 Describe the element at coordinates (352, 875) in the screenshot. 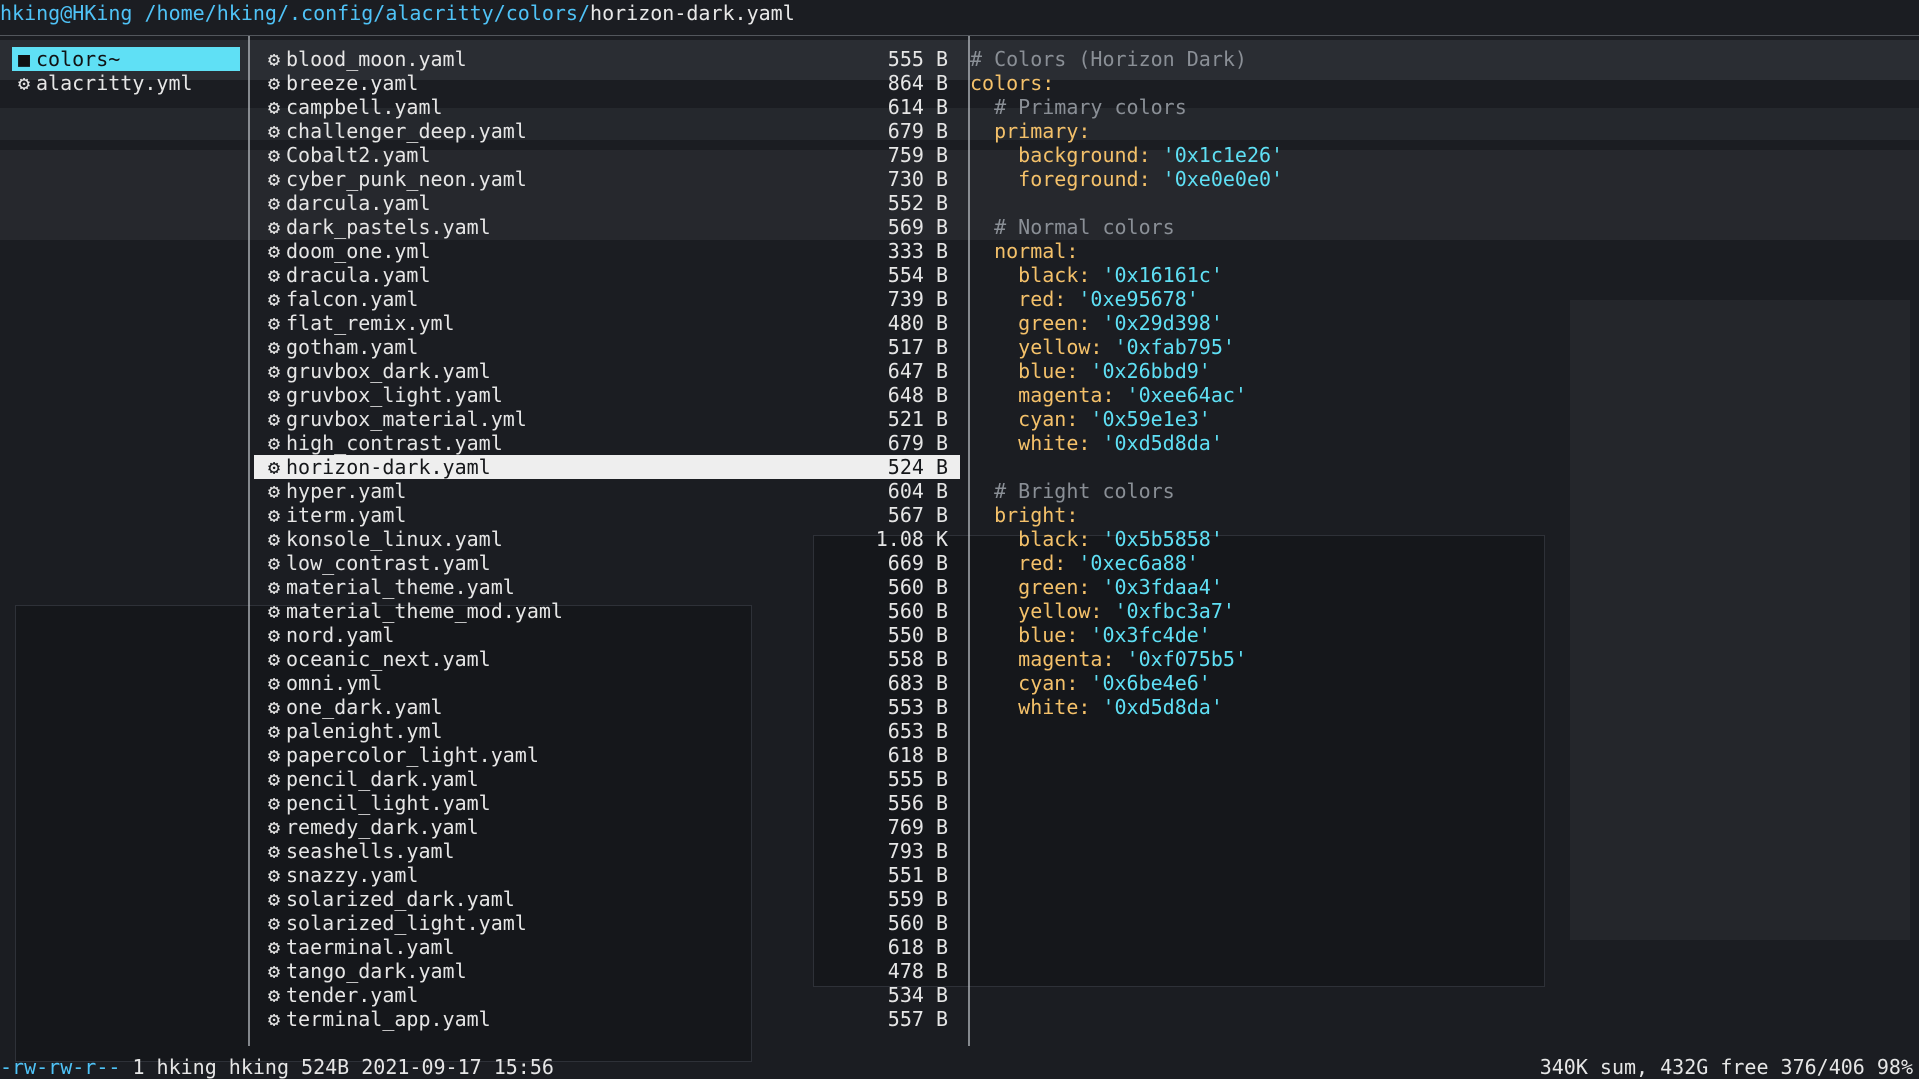

I see `file-name: snazzy.yaml` at that location.